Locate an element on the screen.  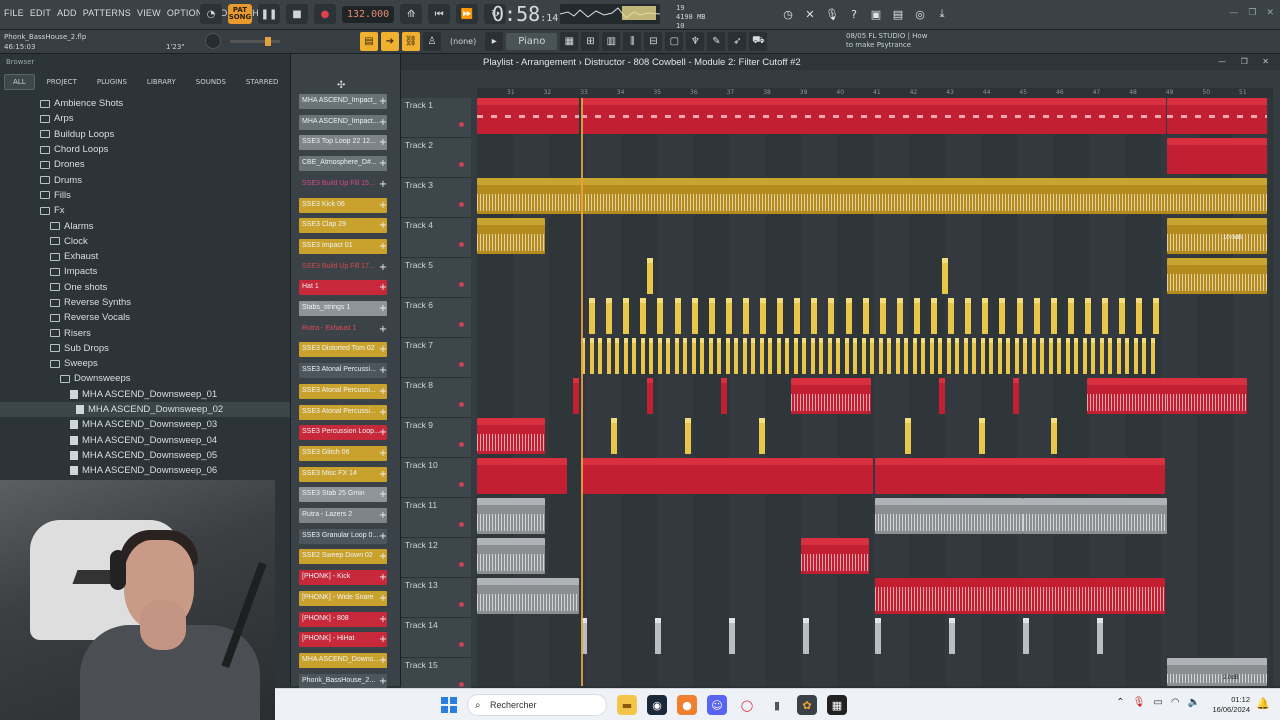
master-volume-knob is located at coordinates (213, 41).